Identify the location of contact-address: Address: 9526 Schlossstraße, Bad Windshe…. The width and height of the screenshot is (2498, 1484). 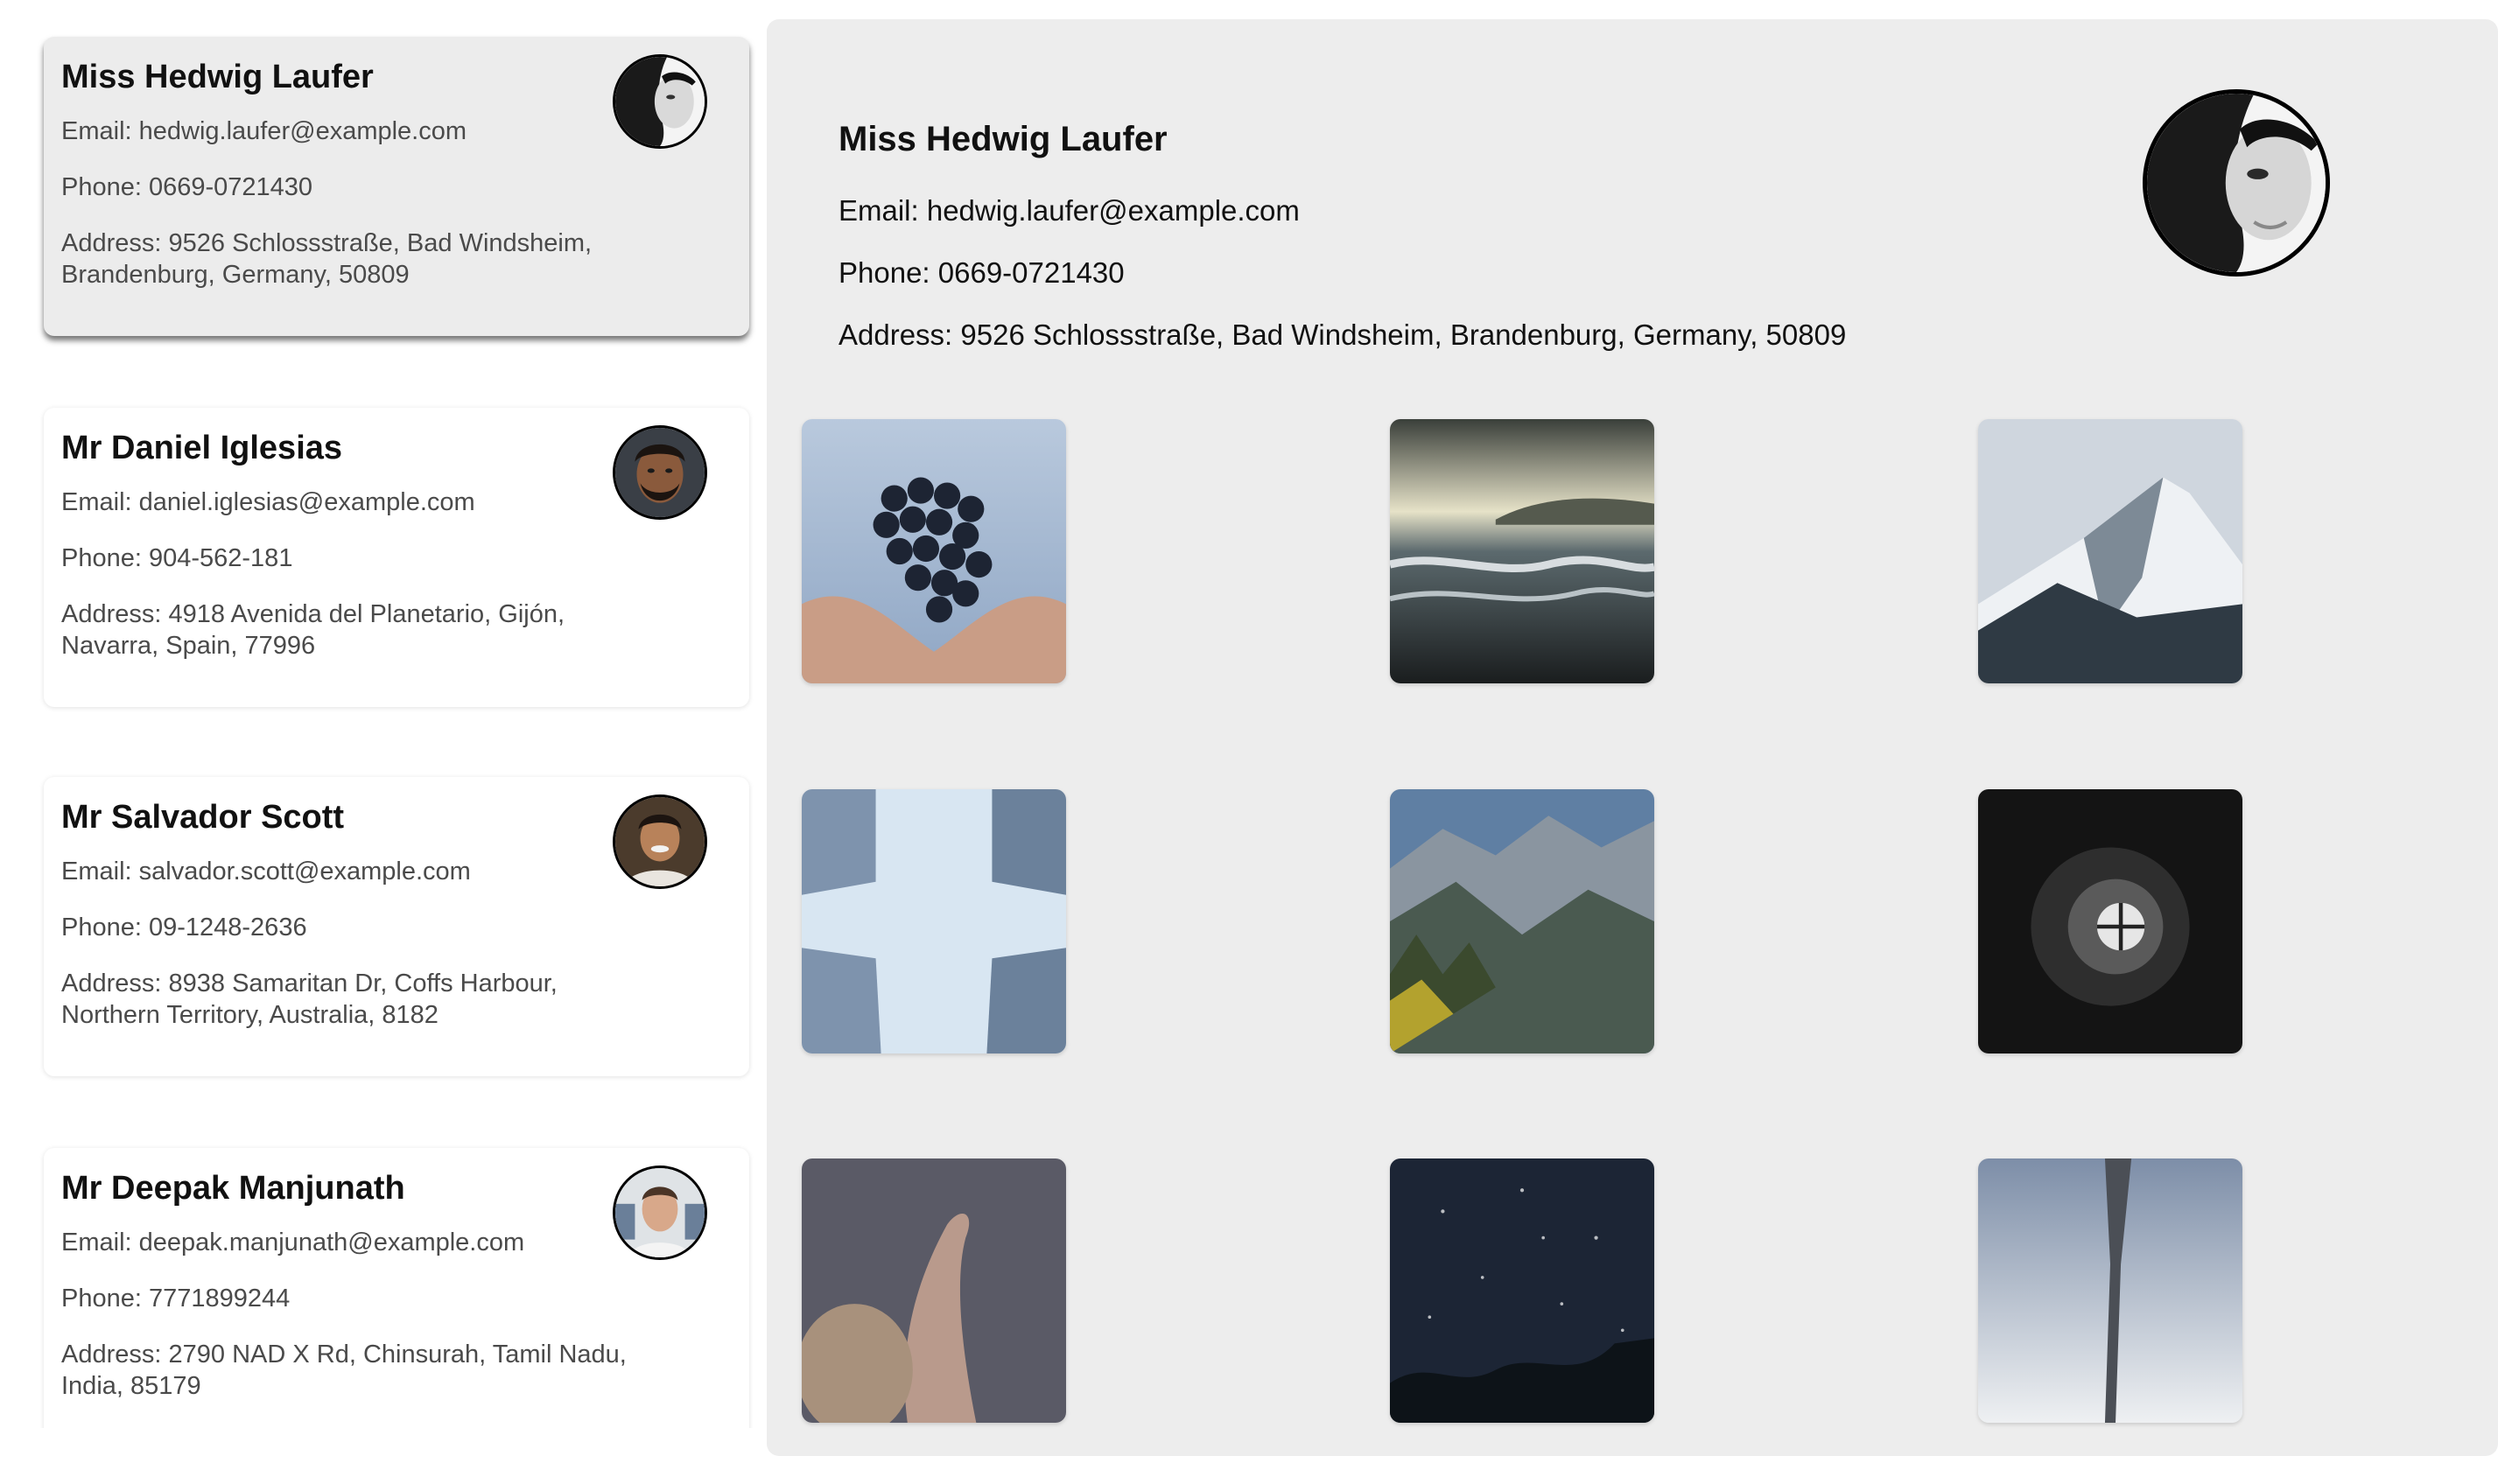
(327, 259).